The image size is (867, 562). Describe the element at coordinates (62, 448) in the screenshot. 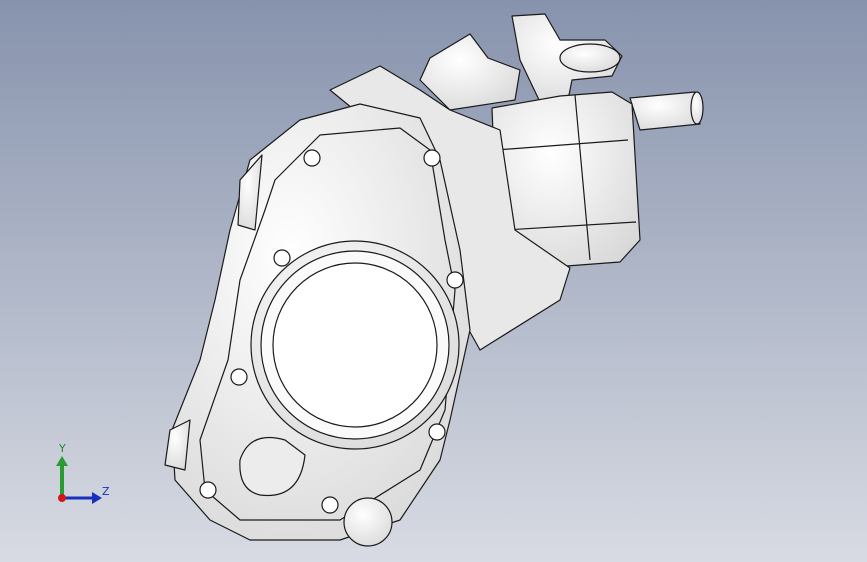

I see `y-axis-label: Y` at that location.